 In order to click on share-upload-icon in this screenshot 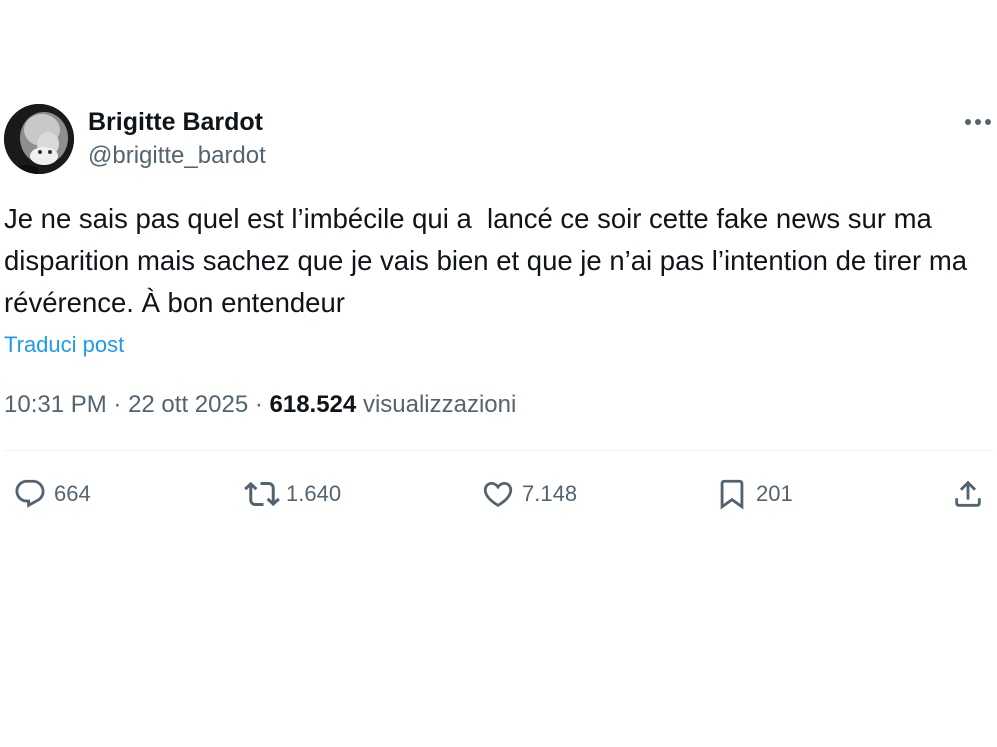, I will do `click(968, 494)`.